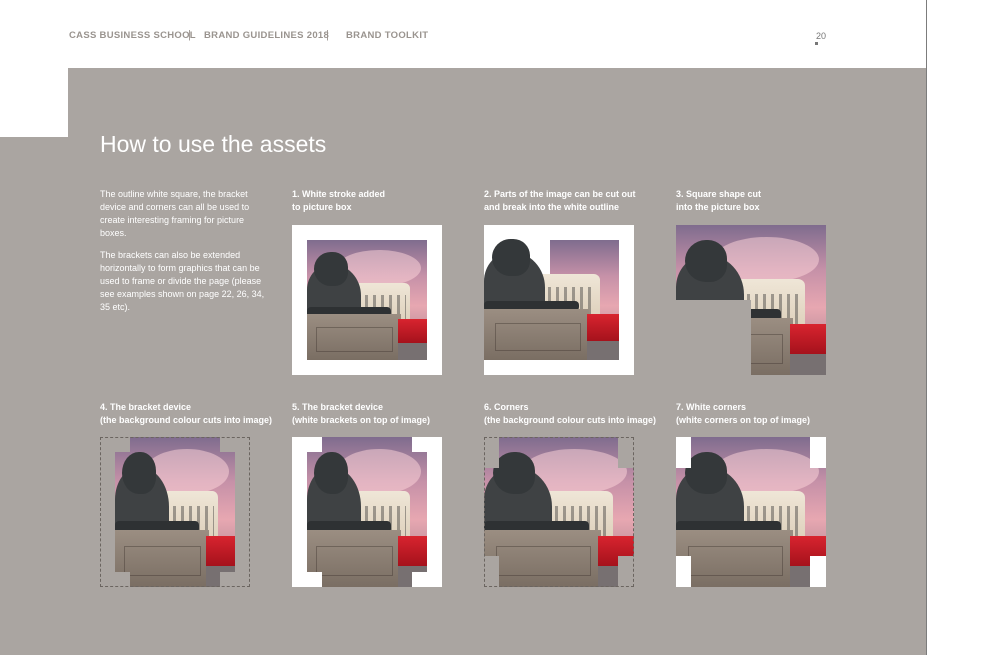 Image resolution: width=1000 pixels, height=655 pixels. Describe the element at coordinates (213, 144) in the screenshot. I see `page-title: How to use the assets` at that location.